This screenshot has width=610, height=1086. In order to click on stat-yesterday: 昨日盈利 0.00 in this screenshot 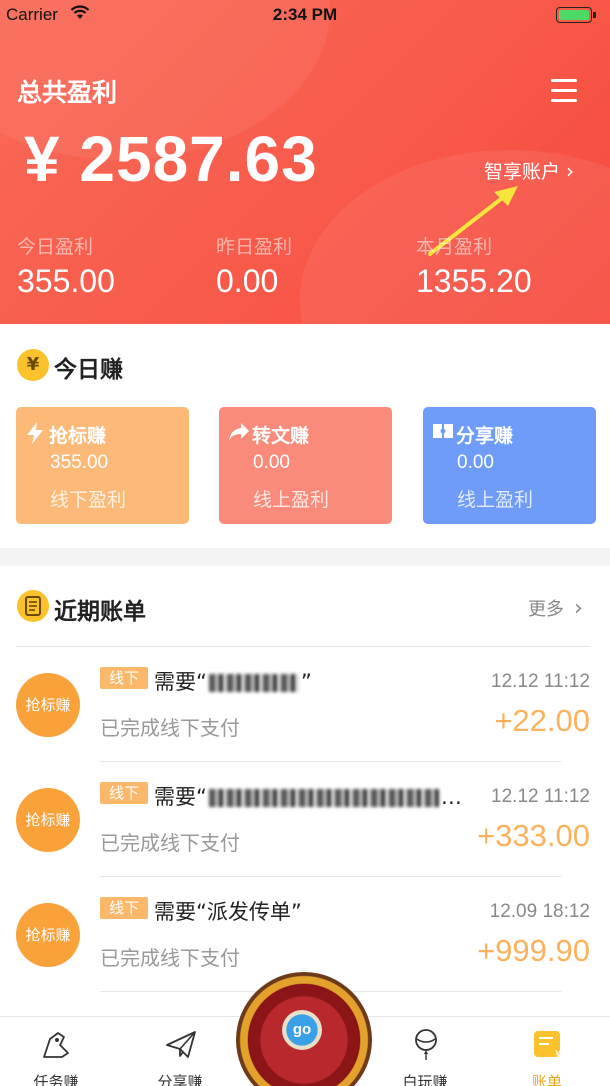, I will do `click(254, 266)`.